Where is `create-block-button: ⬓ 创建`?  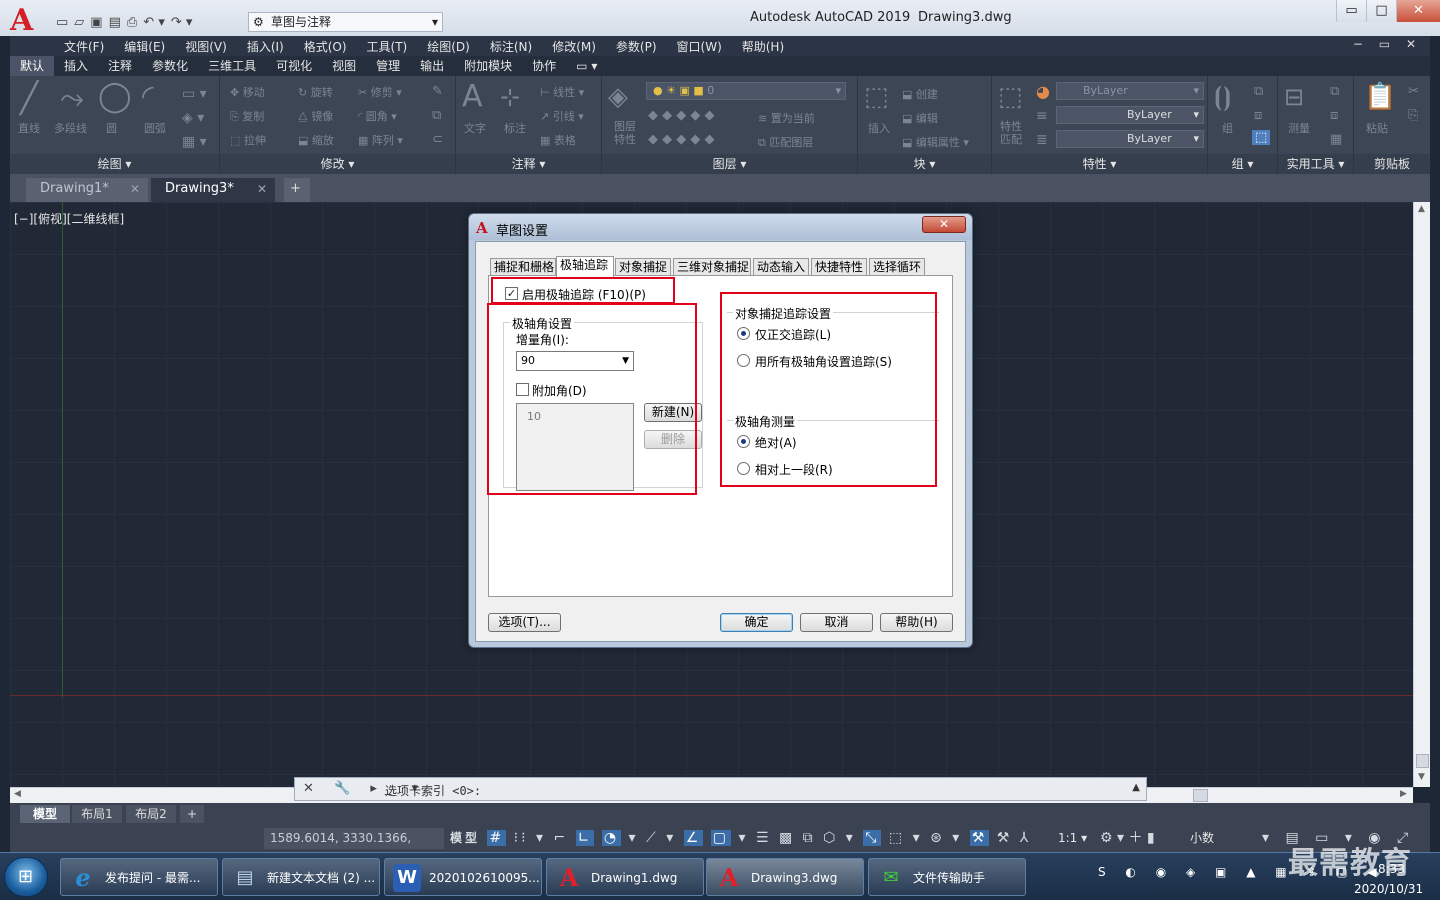
create-block-button: ⬓ 创建 is located at coordinates (920, 94).